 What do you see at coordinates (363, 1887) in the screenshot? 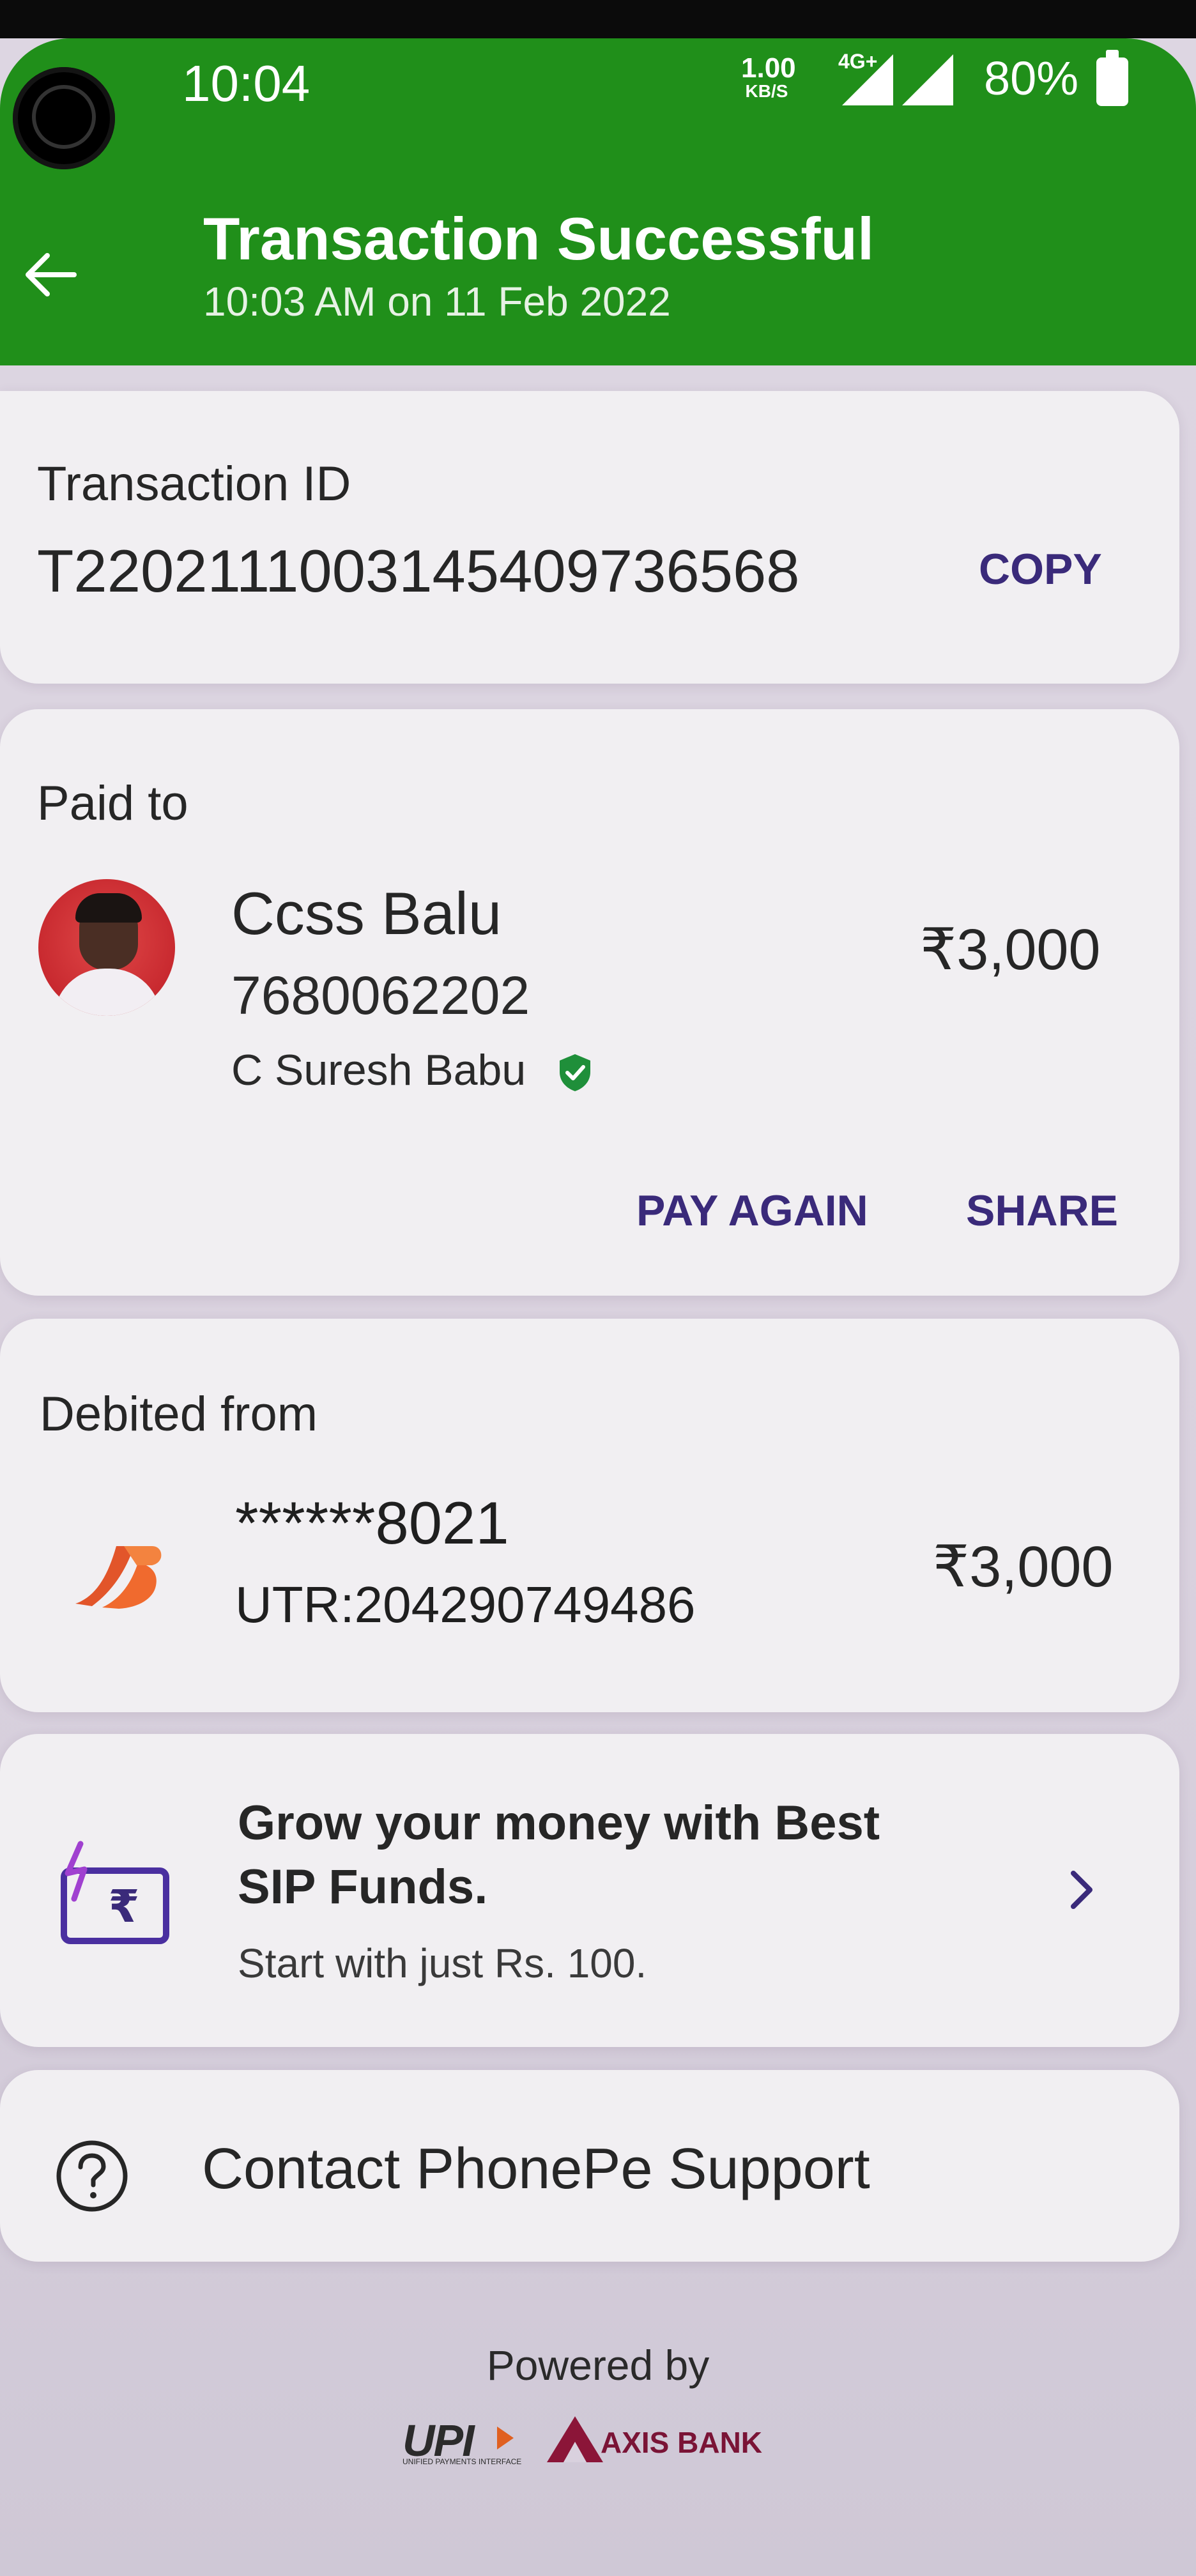
I see `sip-promo-title-line2: SIP Funds.` at bounding box center [363, 1887].